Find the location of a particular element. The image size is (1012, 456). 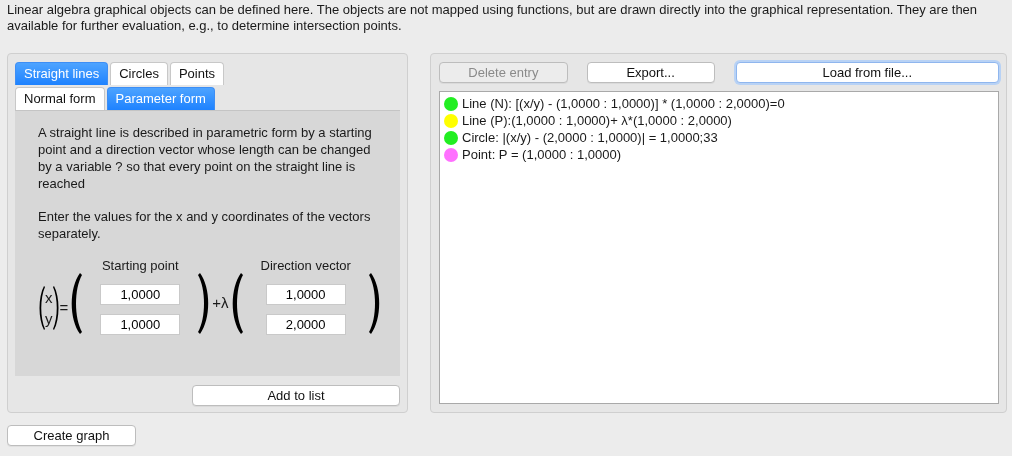

number-field: 2,0000 is located at coordinates (305, 324).